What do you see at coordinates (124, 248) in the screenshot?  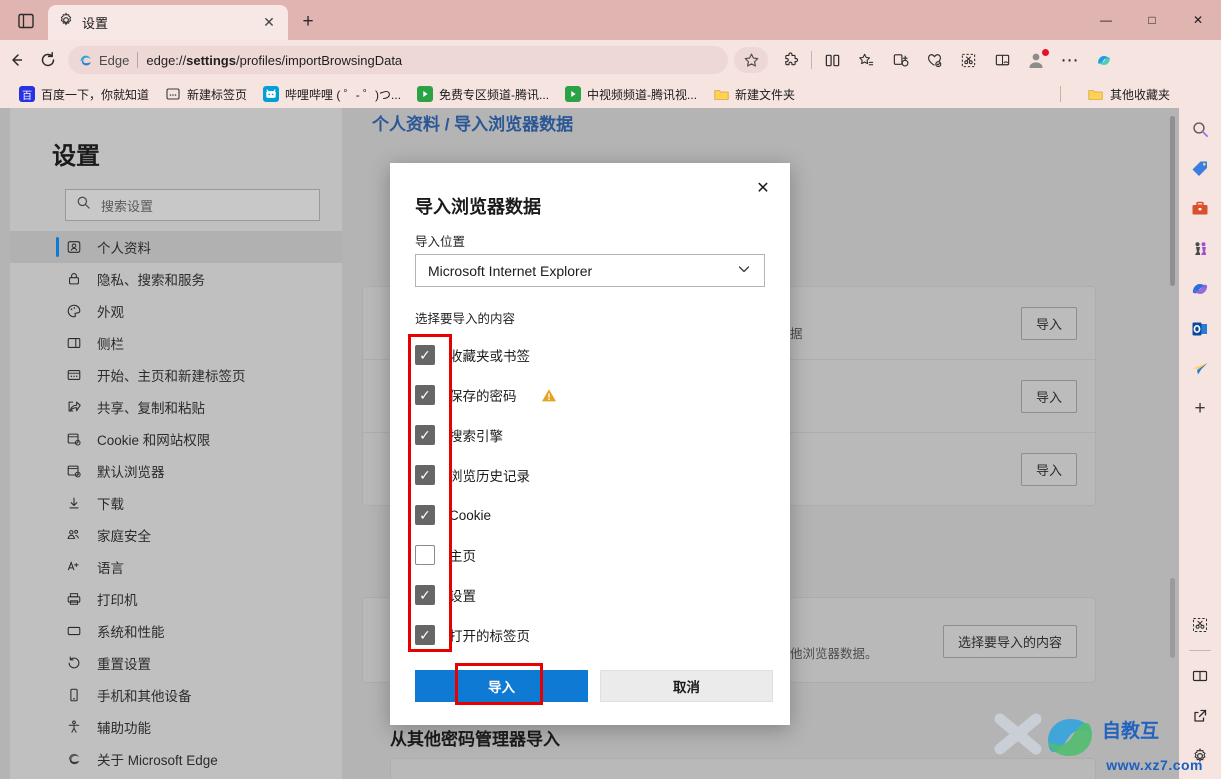 I see `sidebar-item-label: 个人资料` at bounding box center [124, 248].